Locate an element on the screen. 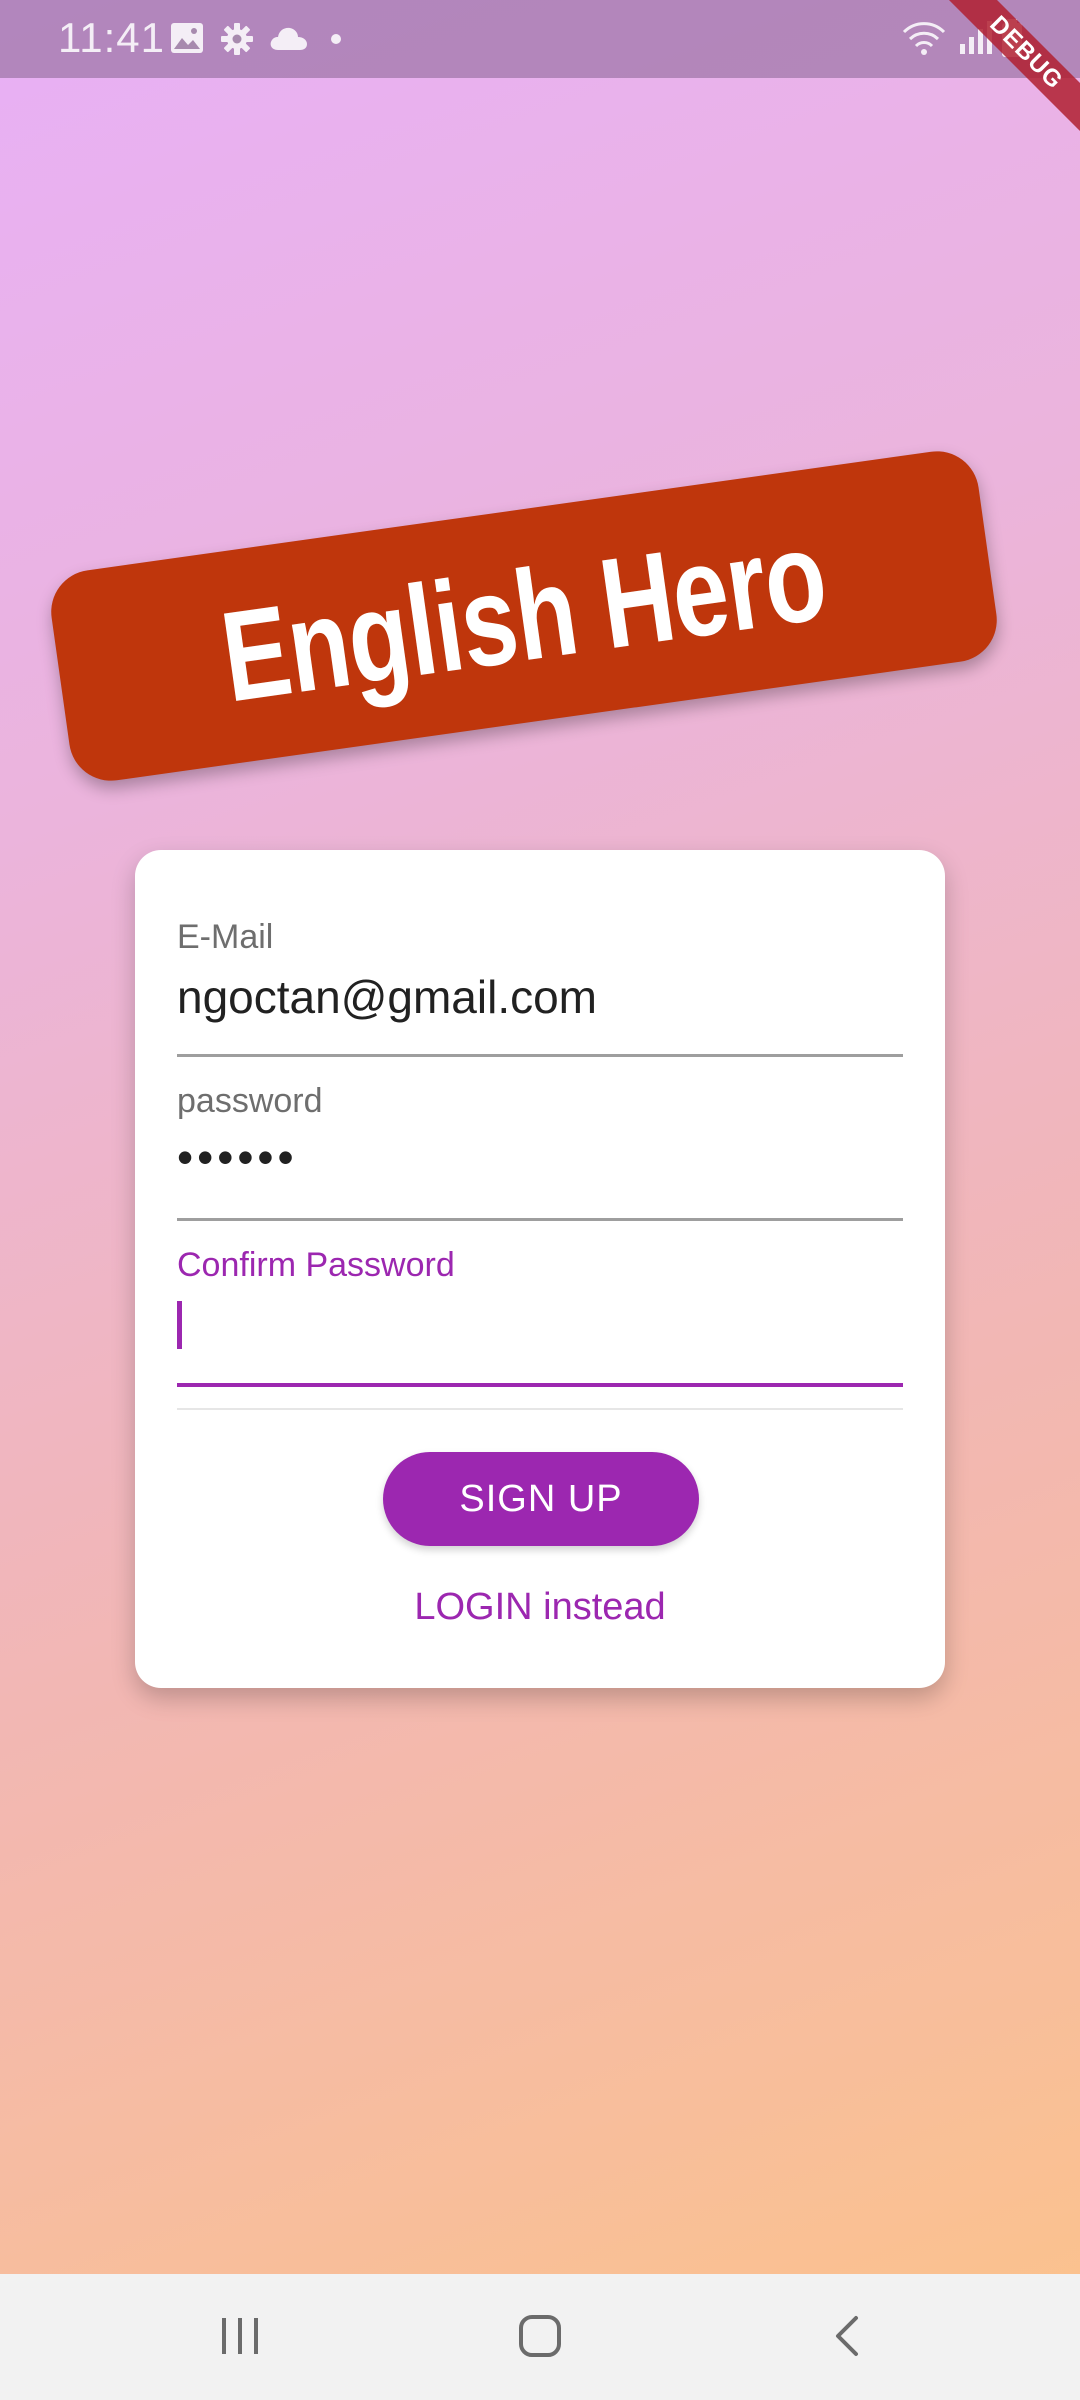  status-time: 11:41 is located at coordinates (111, 37).